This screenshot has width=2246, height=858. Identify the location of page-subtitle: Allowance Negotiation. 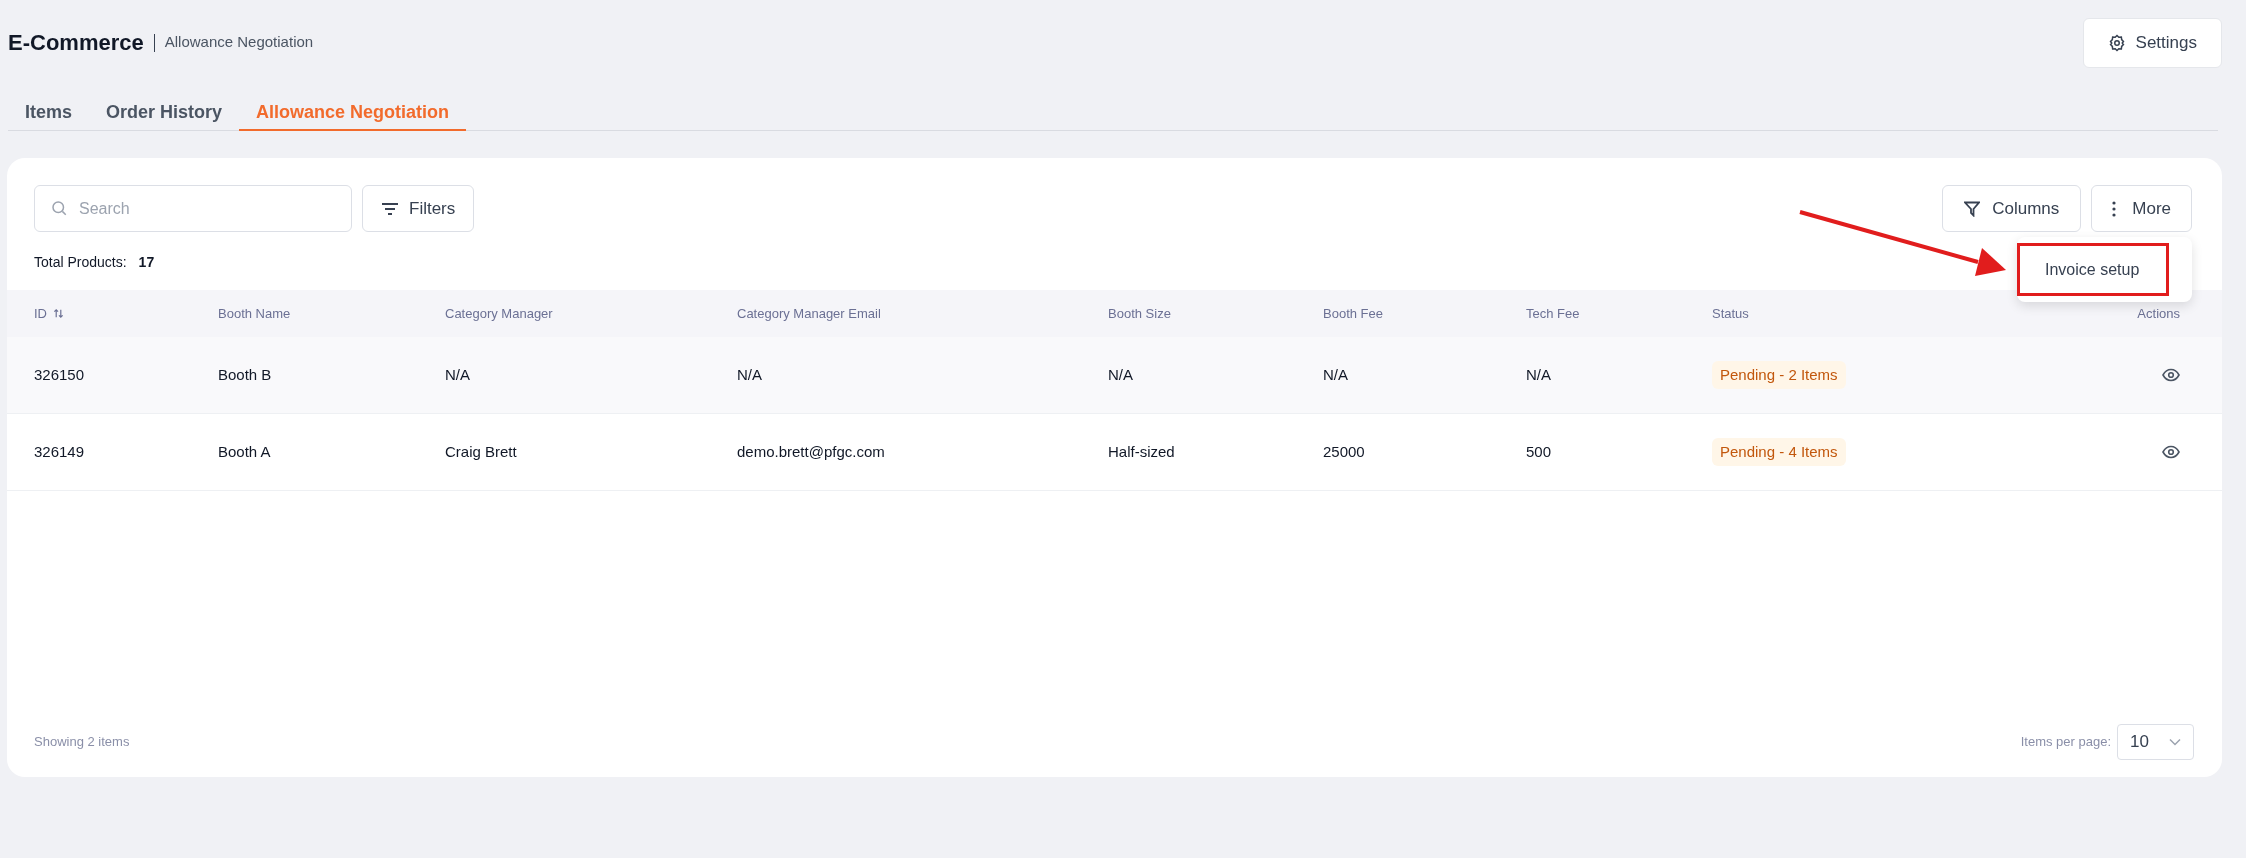
(239, 42).